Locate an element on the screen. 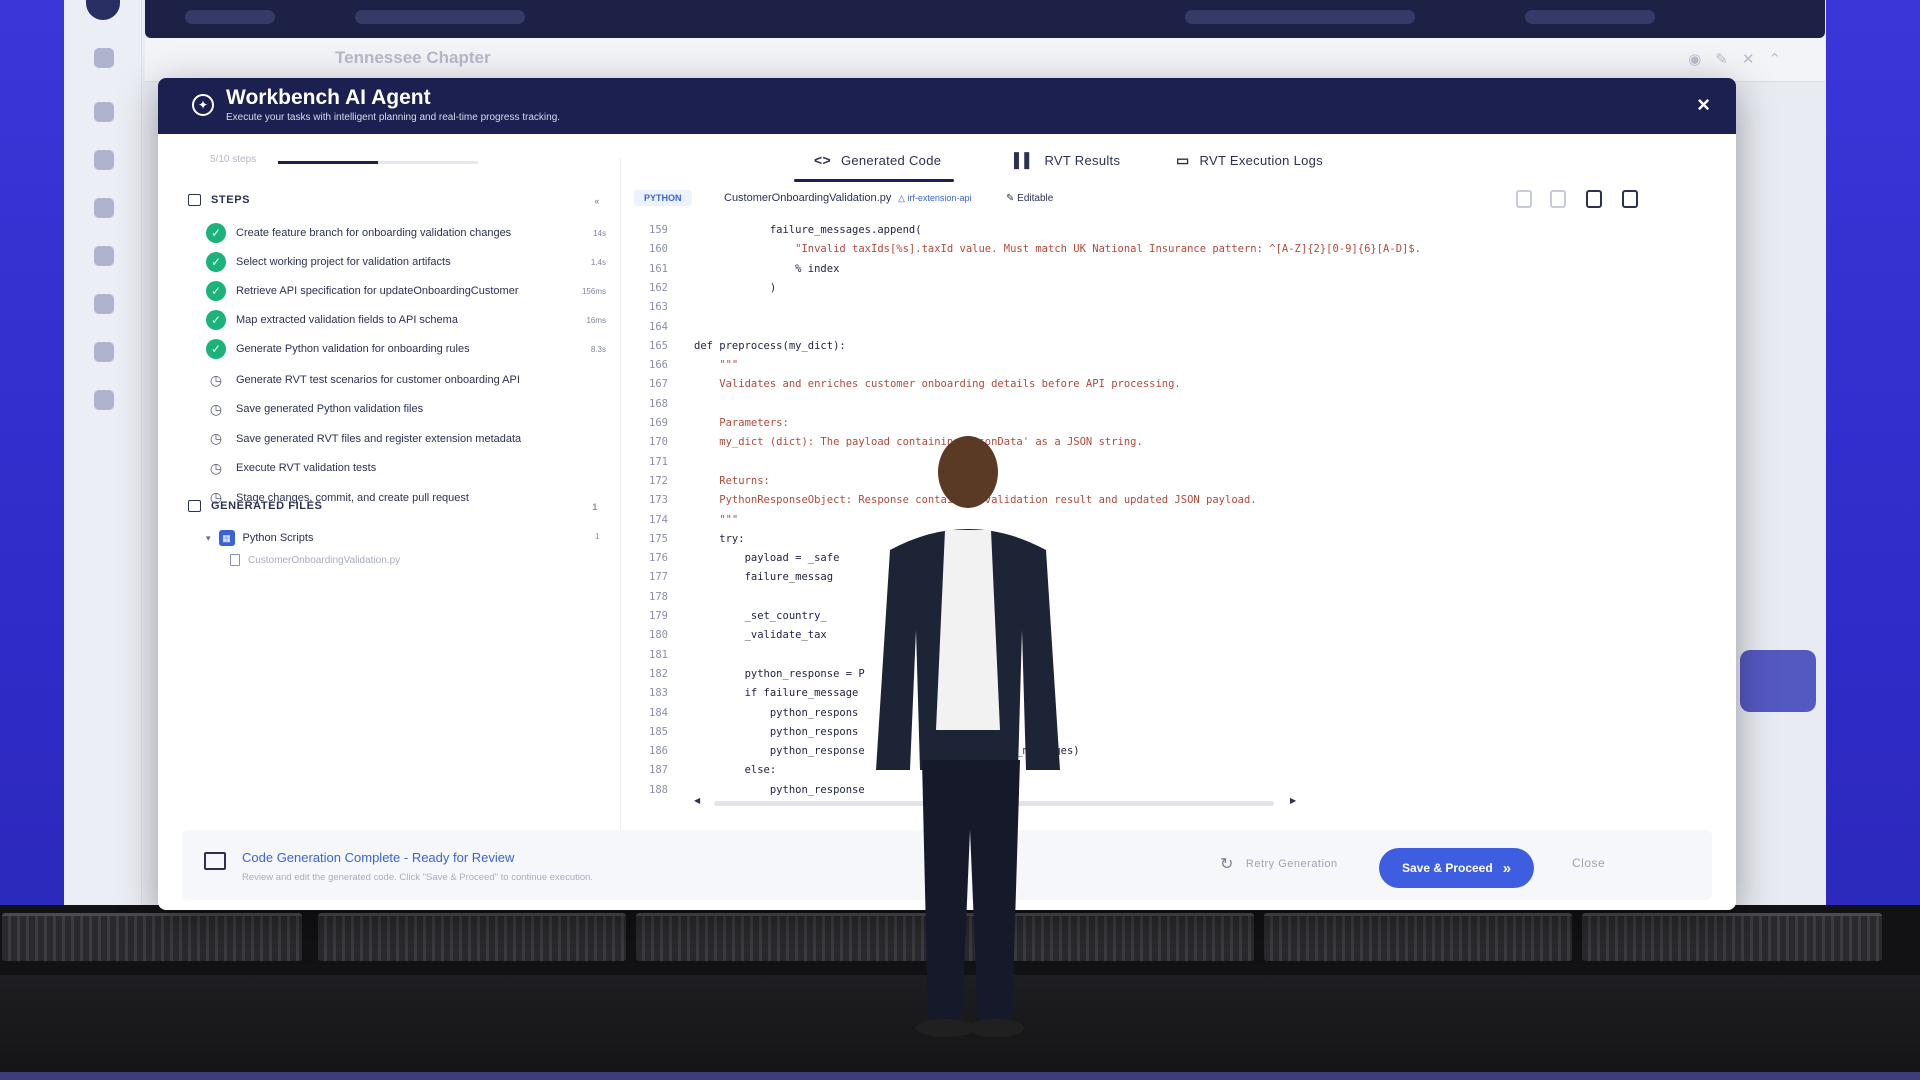  code-line: 161 % index is located at coordinates (1158, 271).